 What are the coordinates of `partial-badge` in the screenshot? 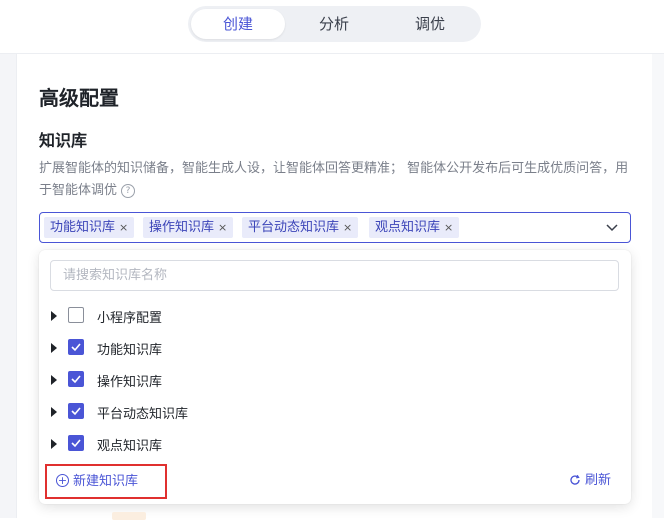 It's located at (129, 516).